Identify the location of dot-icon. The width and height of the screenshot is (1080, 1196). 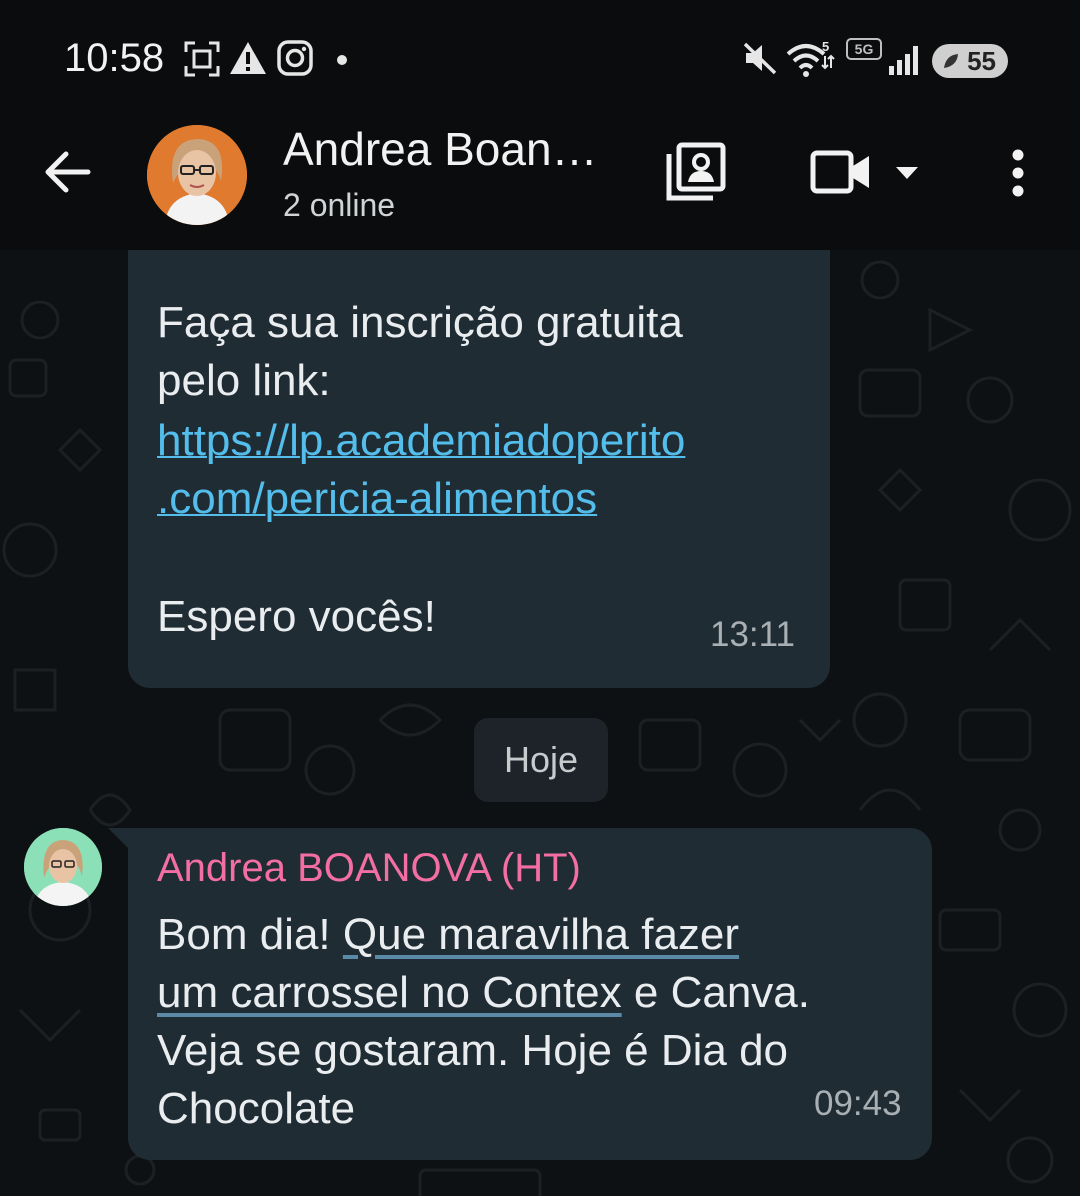
(342, 60).